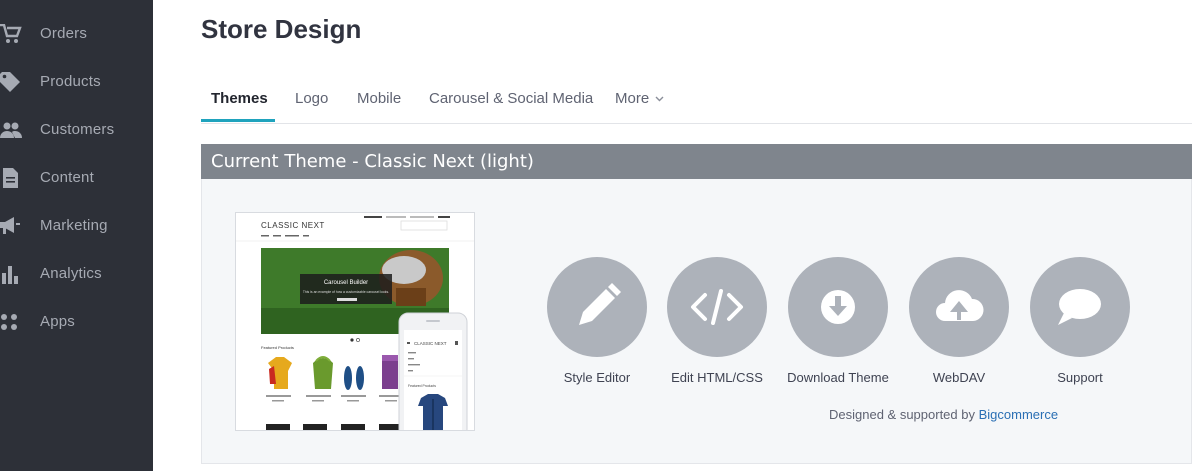  What do you see at coordinates (10, 225) in the screenshot?
I see `megaphone-icon` at bounding box center [10, 225].